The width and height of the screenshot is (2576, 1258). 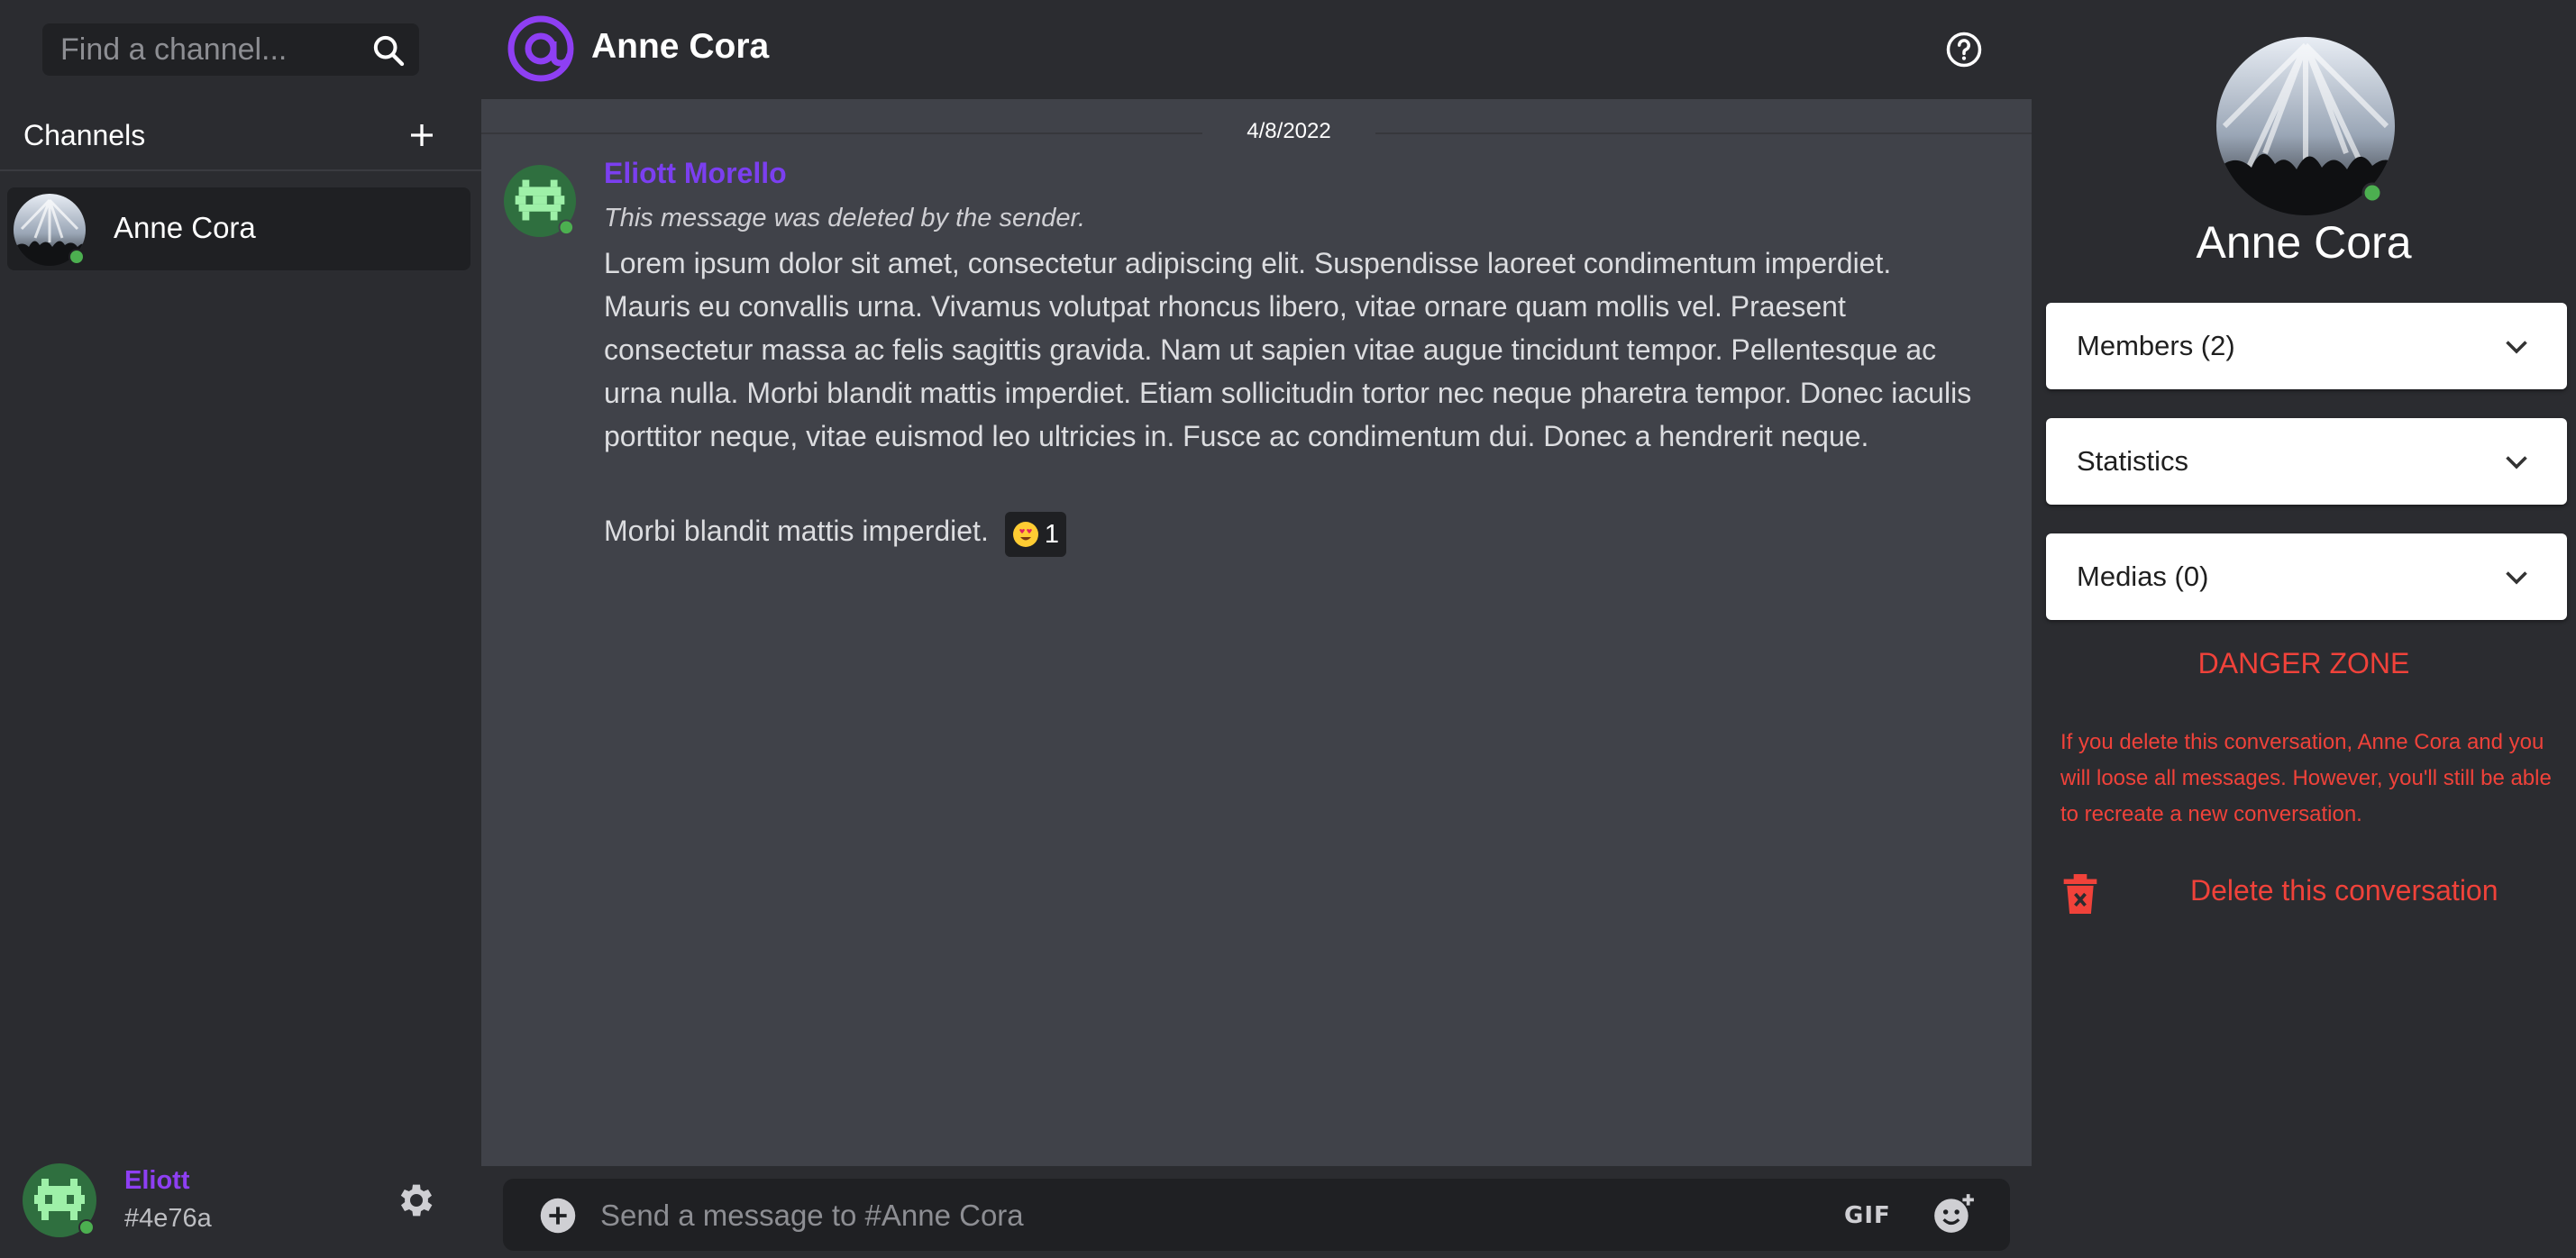 What do you see at coordinates (2080, 894) in the screenshot?
I see `trash-icon` at bounding box center [2080, 894].